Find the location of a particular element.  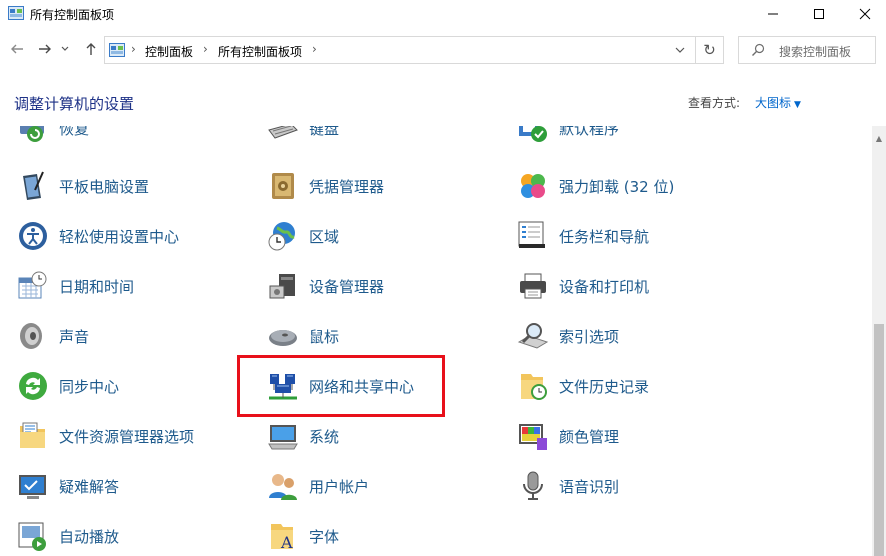

item-fonts: A 字体 is located at coordinates (377, 537).